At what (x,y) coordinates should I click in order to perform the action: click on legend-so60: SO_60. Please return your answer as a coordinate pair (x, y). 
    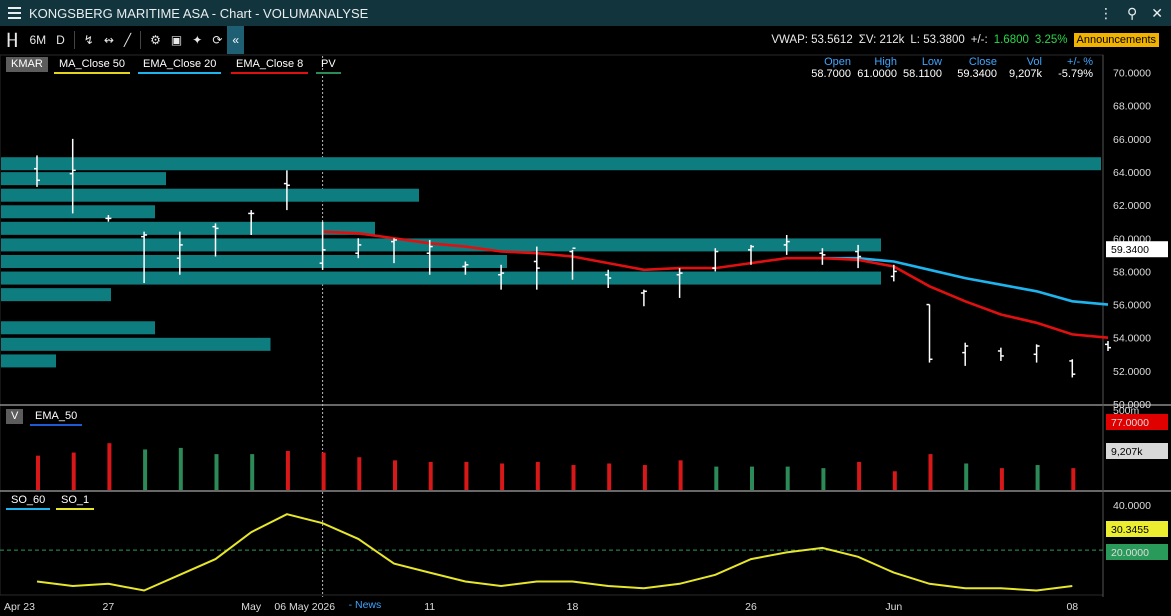
    Looking at the image, I should click on (28, 501).